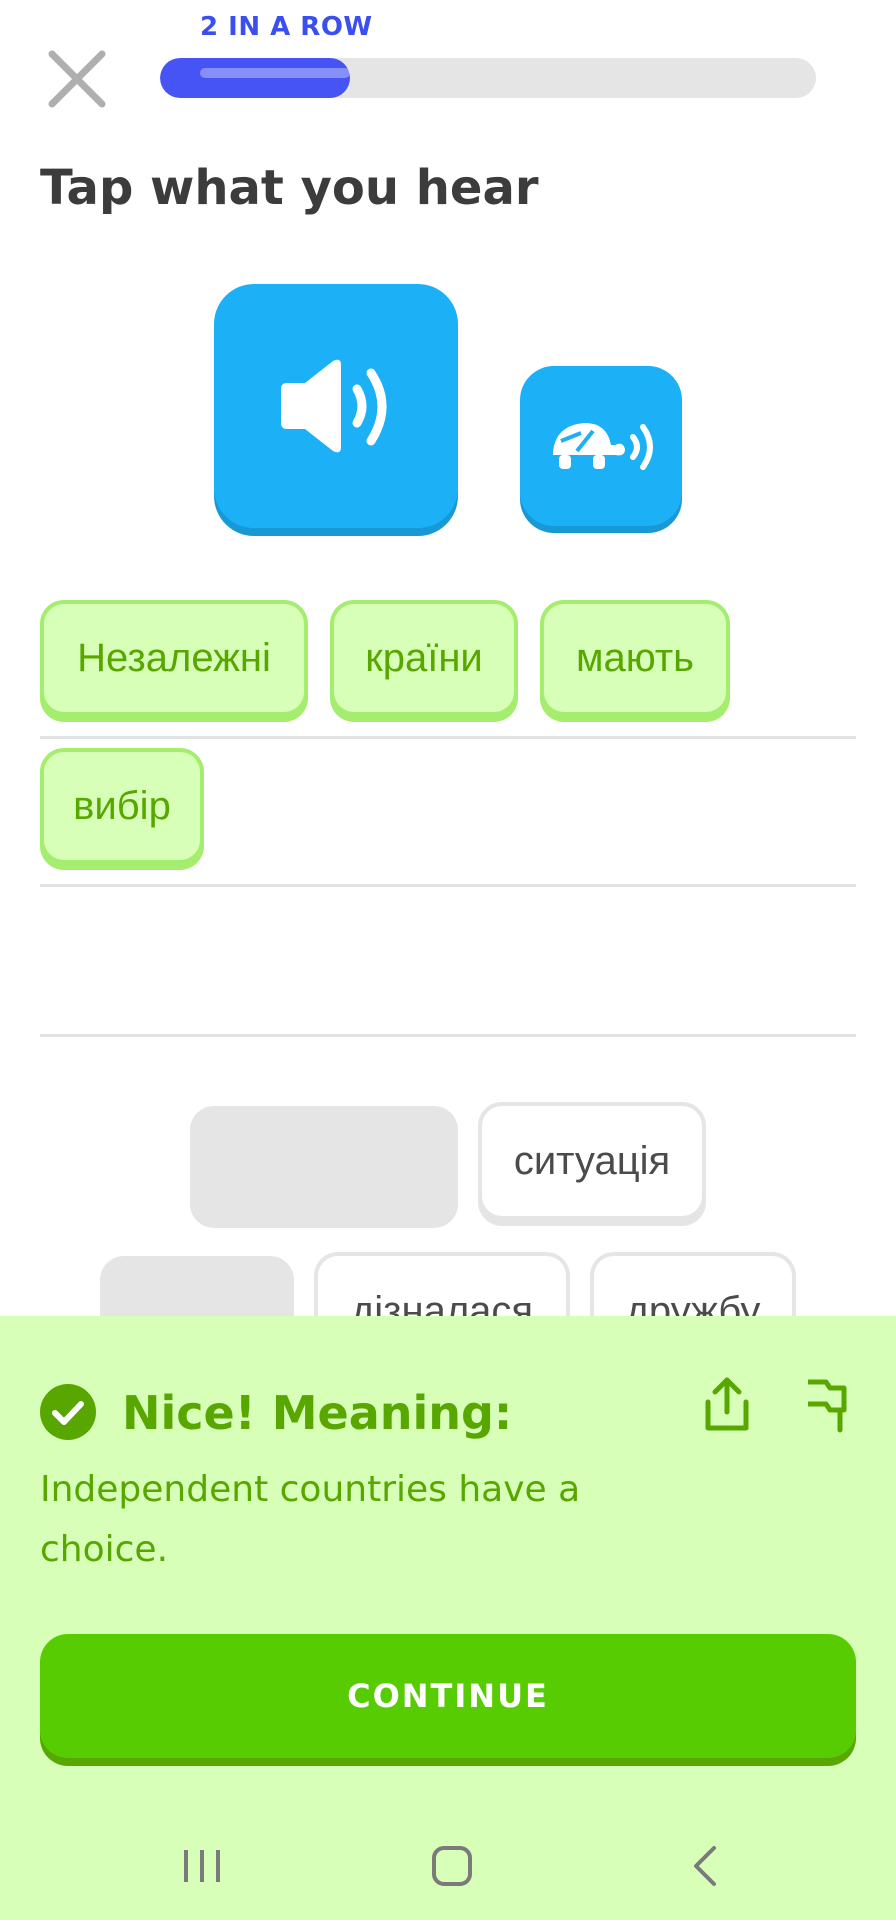  I want to click on play-audio-button, so click(336, 406).